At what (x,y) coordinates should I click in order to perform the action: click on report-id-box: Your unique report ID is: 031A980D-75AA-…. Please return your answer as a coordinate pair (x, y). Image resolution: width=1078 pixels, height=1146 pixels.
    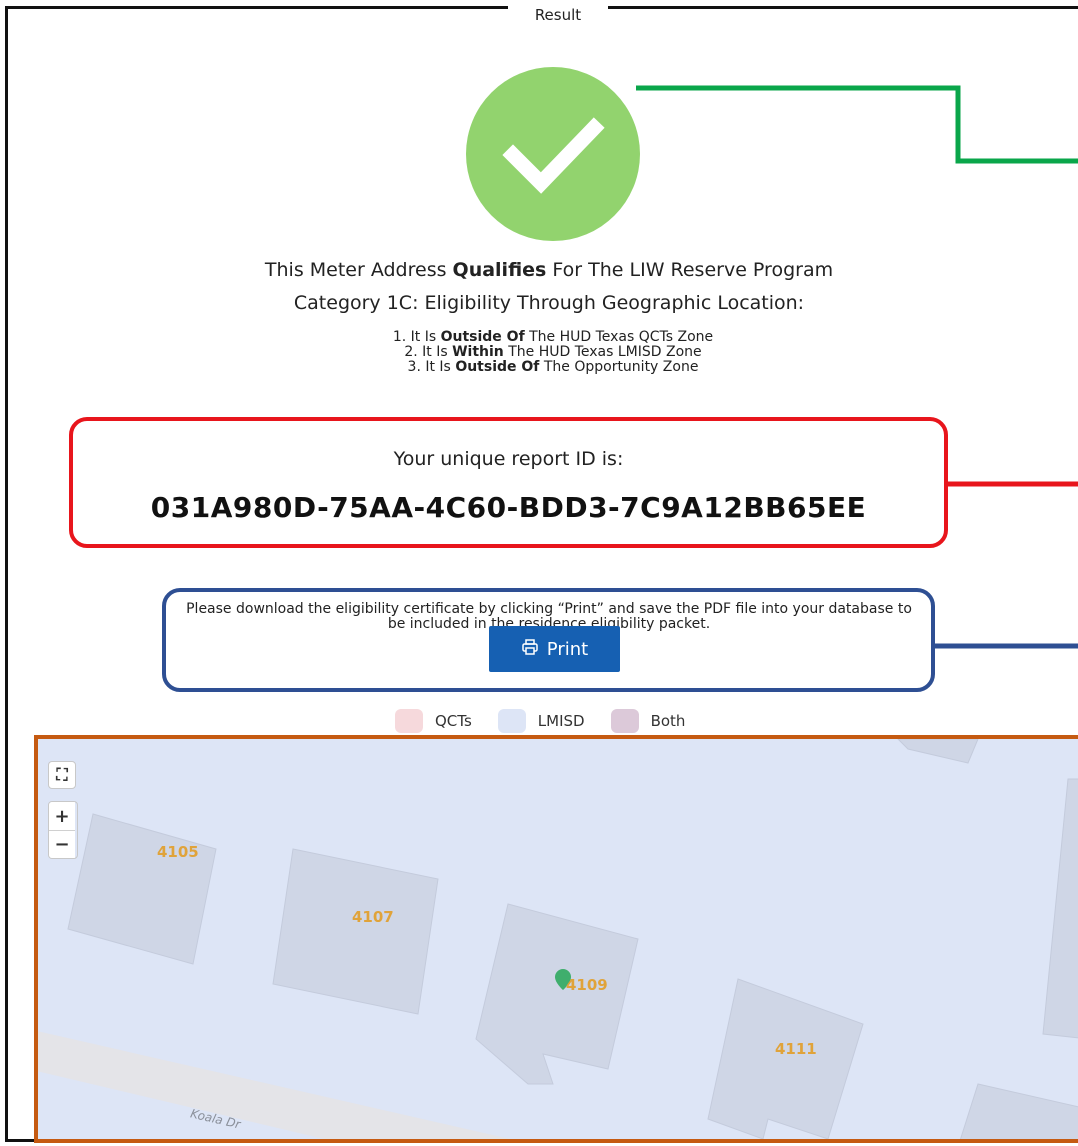
    Looking at the image, I should click on (508, 482).